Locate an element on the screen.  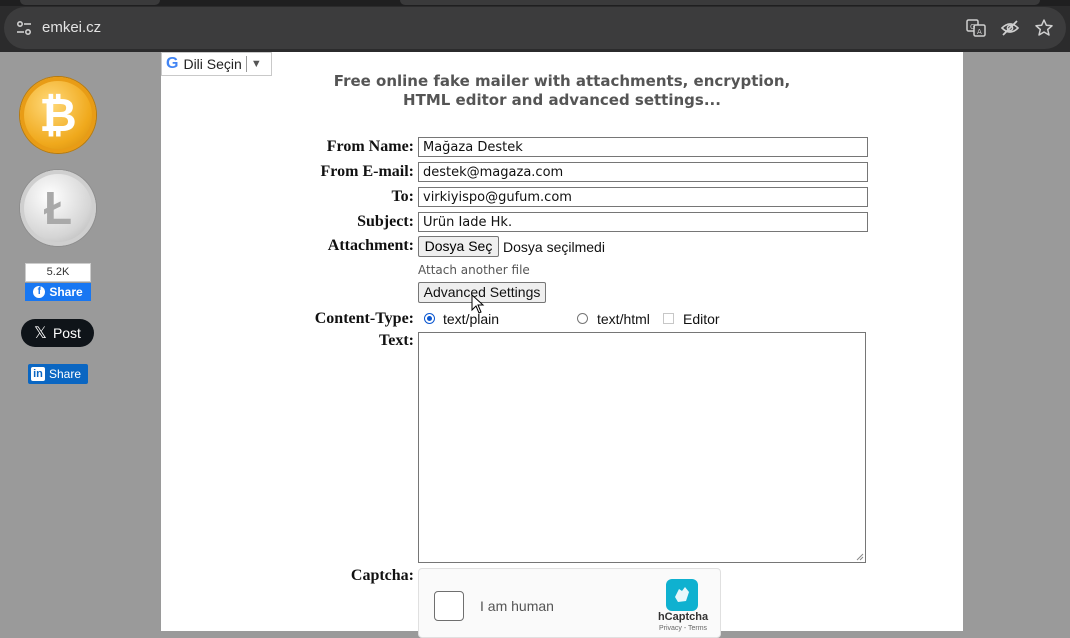
facebook-share-label: Share is located at coordinates (66, 292).